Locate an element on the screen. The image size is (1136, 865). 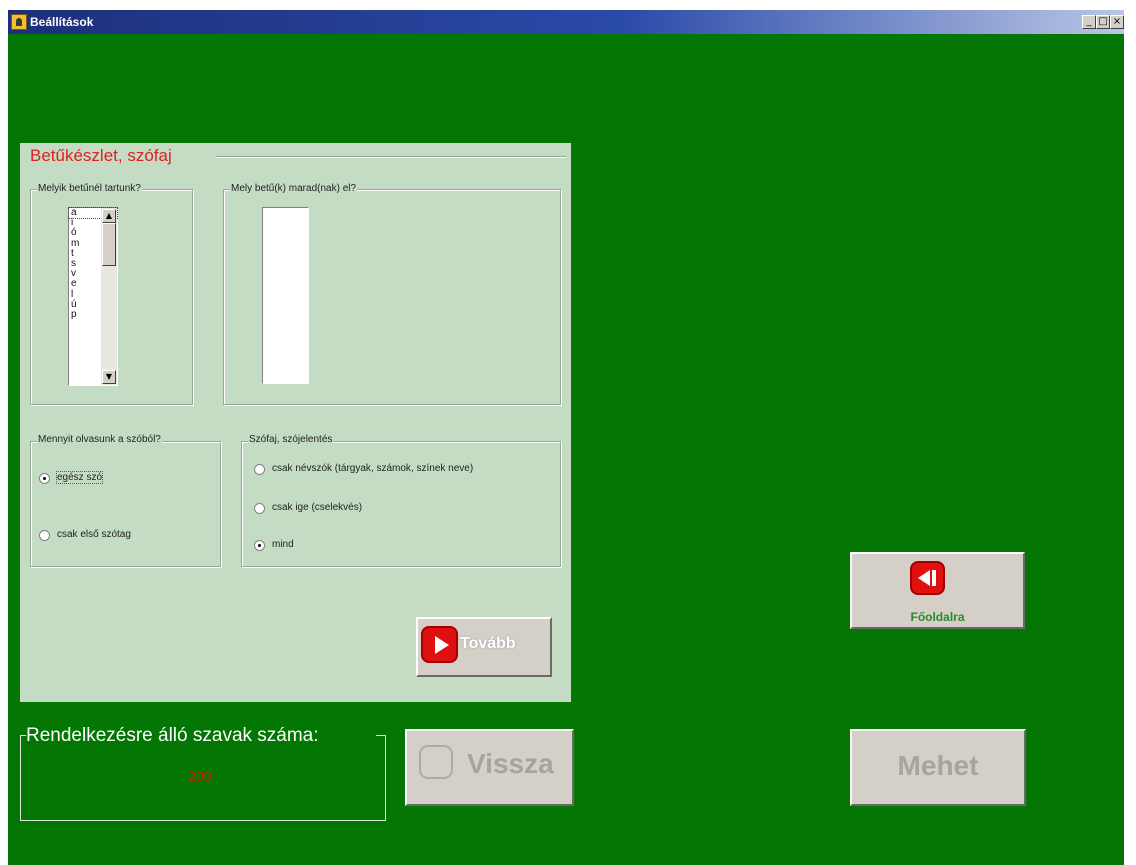
reading-amount-group-label: Mennyit olvasunk a szóból? is located at coordinates (99, 439).